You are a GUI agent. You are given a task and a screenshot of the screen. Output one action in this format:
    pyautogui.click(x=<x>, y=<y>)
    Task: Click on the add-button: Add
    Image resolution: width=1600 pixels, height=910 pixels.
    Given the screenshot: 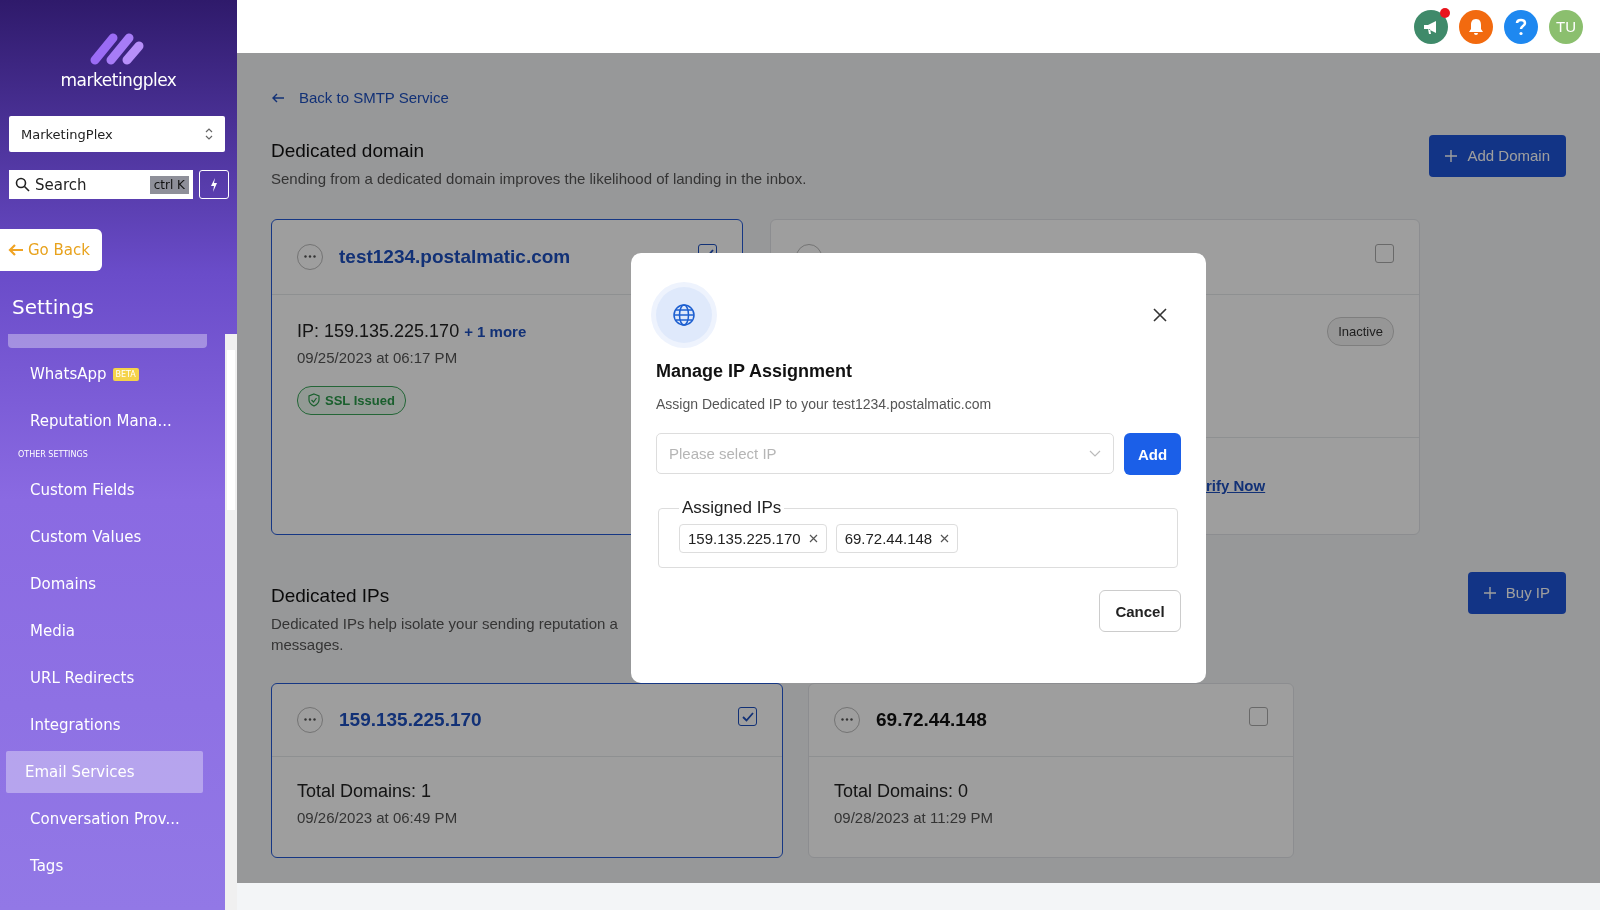 What is the action you would take?
    pyautogui.click(x=1152, y=454)
    